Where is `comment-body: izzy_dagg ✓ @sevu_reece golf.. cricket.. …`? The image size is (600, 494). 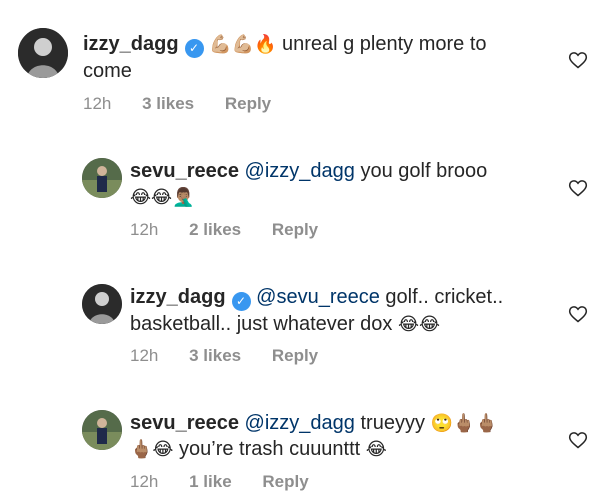 comment-body: izzy_dagg ✓ @sevu_reece golf.. cricket.. … is located at coordinates (335, 310).